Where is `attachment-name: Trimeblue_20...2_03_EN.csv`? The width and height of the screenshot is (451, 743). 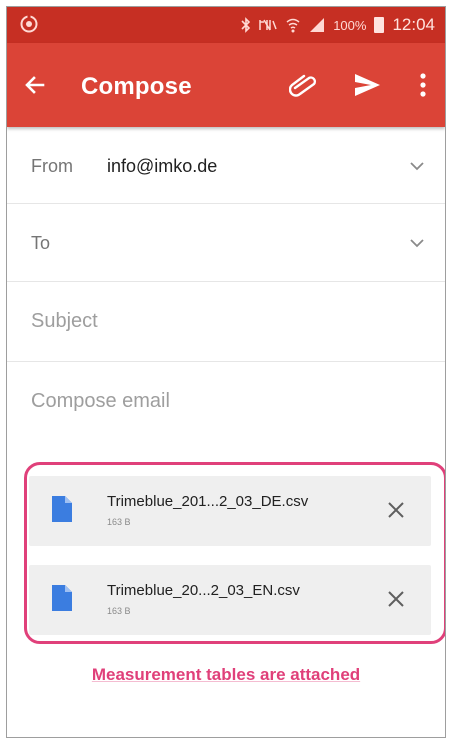 attachment-name: Trimeblue_20...2_03_EN.csv is located at coordinates (203, 590).